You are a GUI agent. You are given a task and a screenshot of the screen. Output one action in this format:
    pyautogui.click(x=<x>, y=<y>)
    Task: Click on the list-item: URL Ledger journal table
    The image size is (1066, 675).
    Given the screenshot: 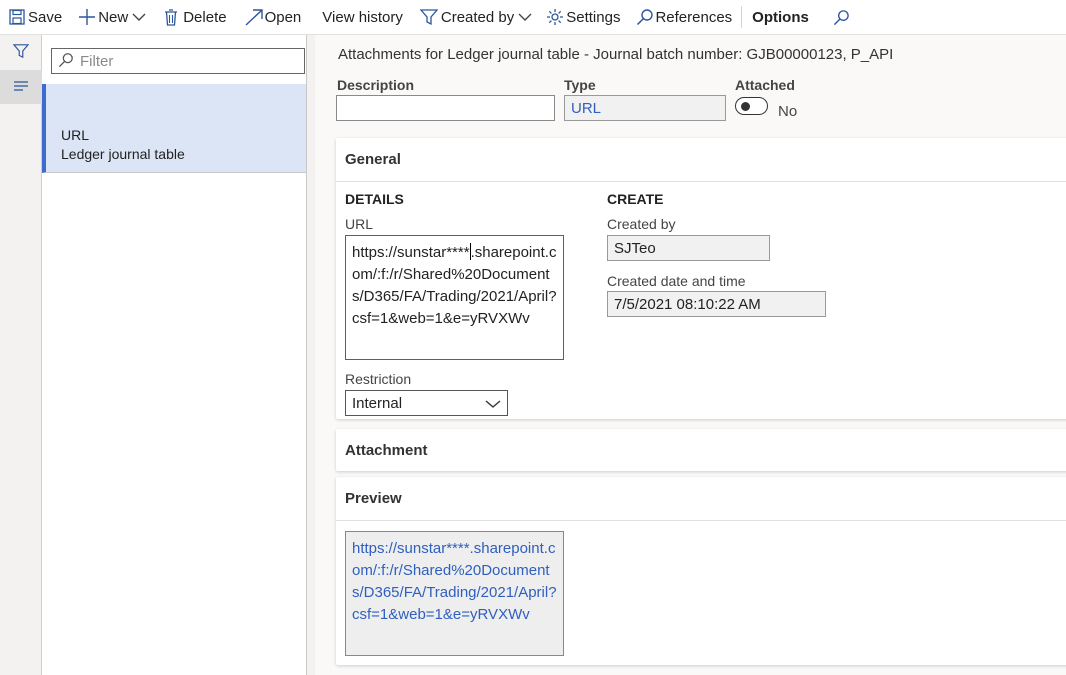 What is the action you would take?
    pyautogui.click(x=174, y=128)
    